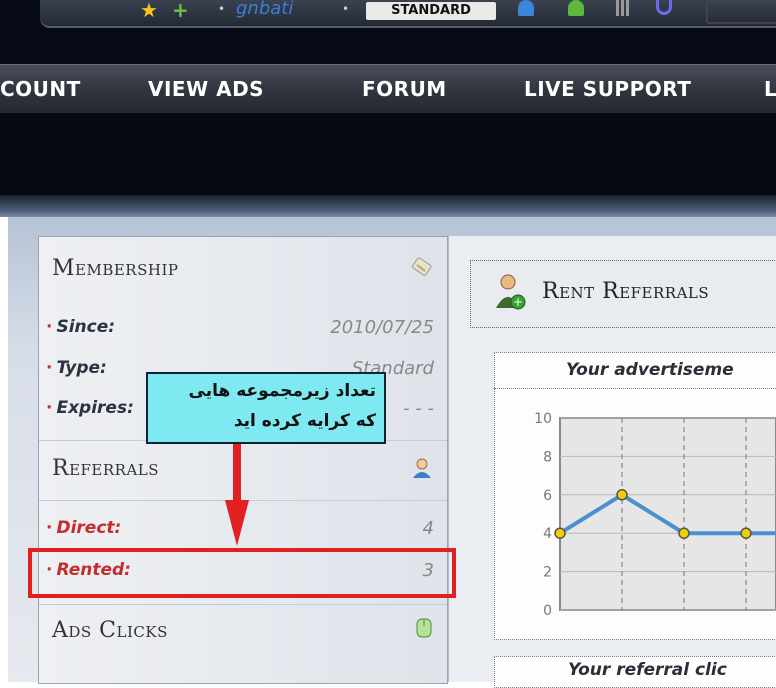 The width and height of the screenshot is (776, 688). What do you see at coordinates (88, 528) in the screenshot?
I see `direct-label: Direct:` at bounding box center [88, 528].